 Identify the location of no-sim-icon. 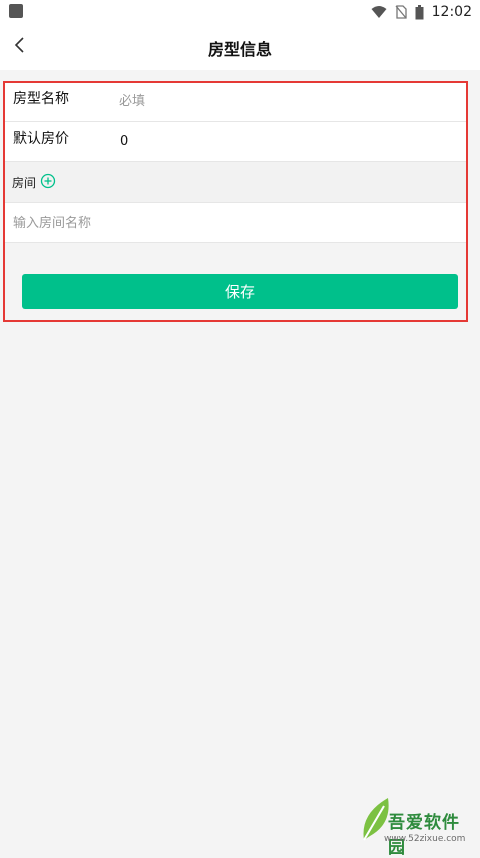
(401, 12).